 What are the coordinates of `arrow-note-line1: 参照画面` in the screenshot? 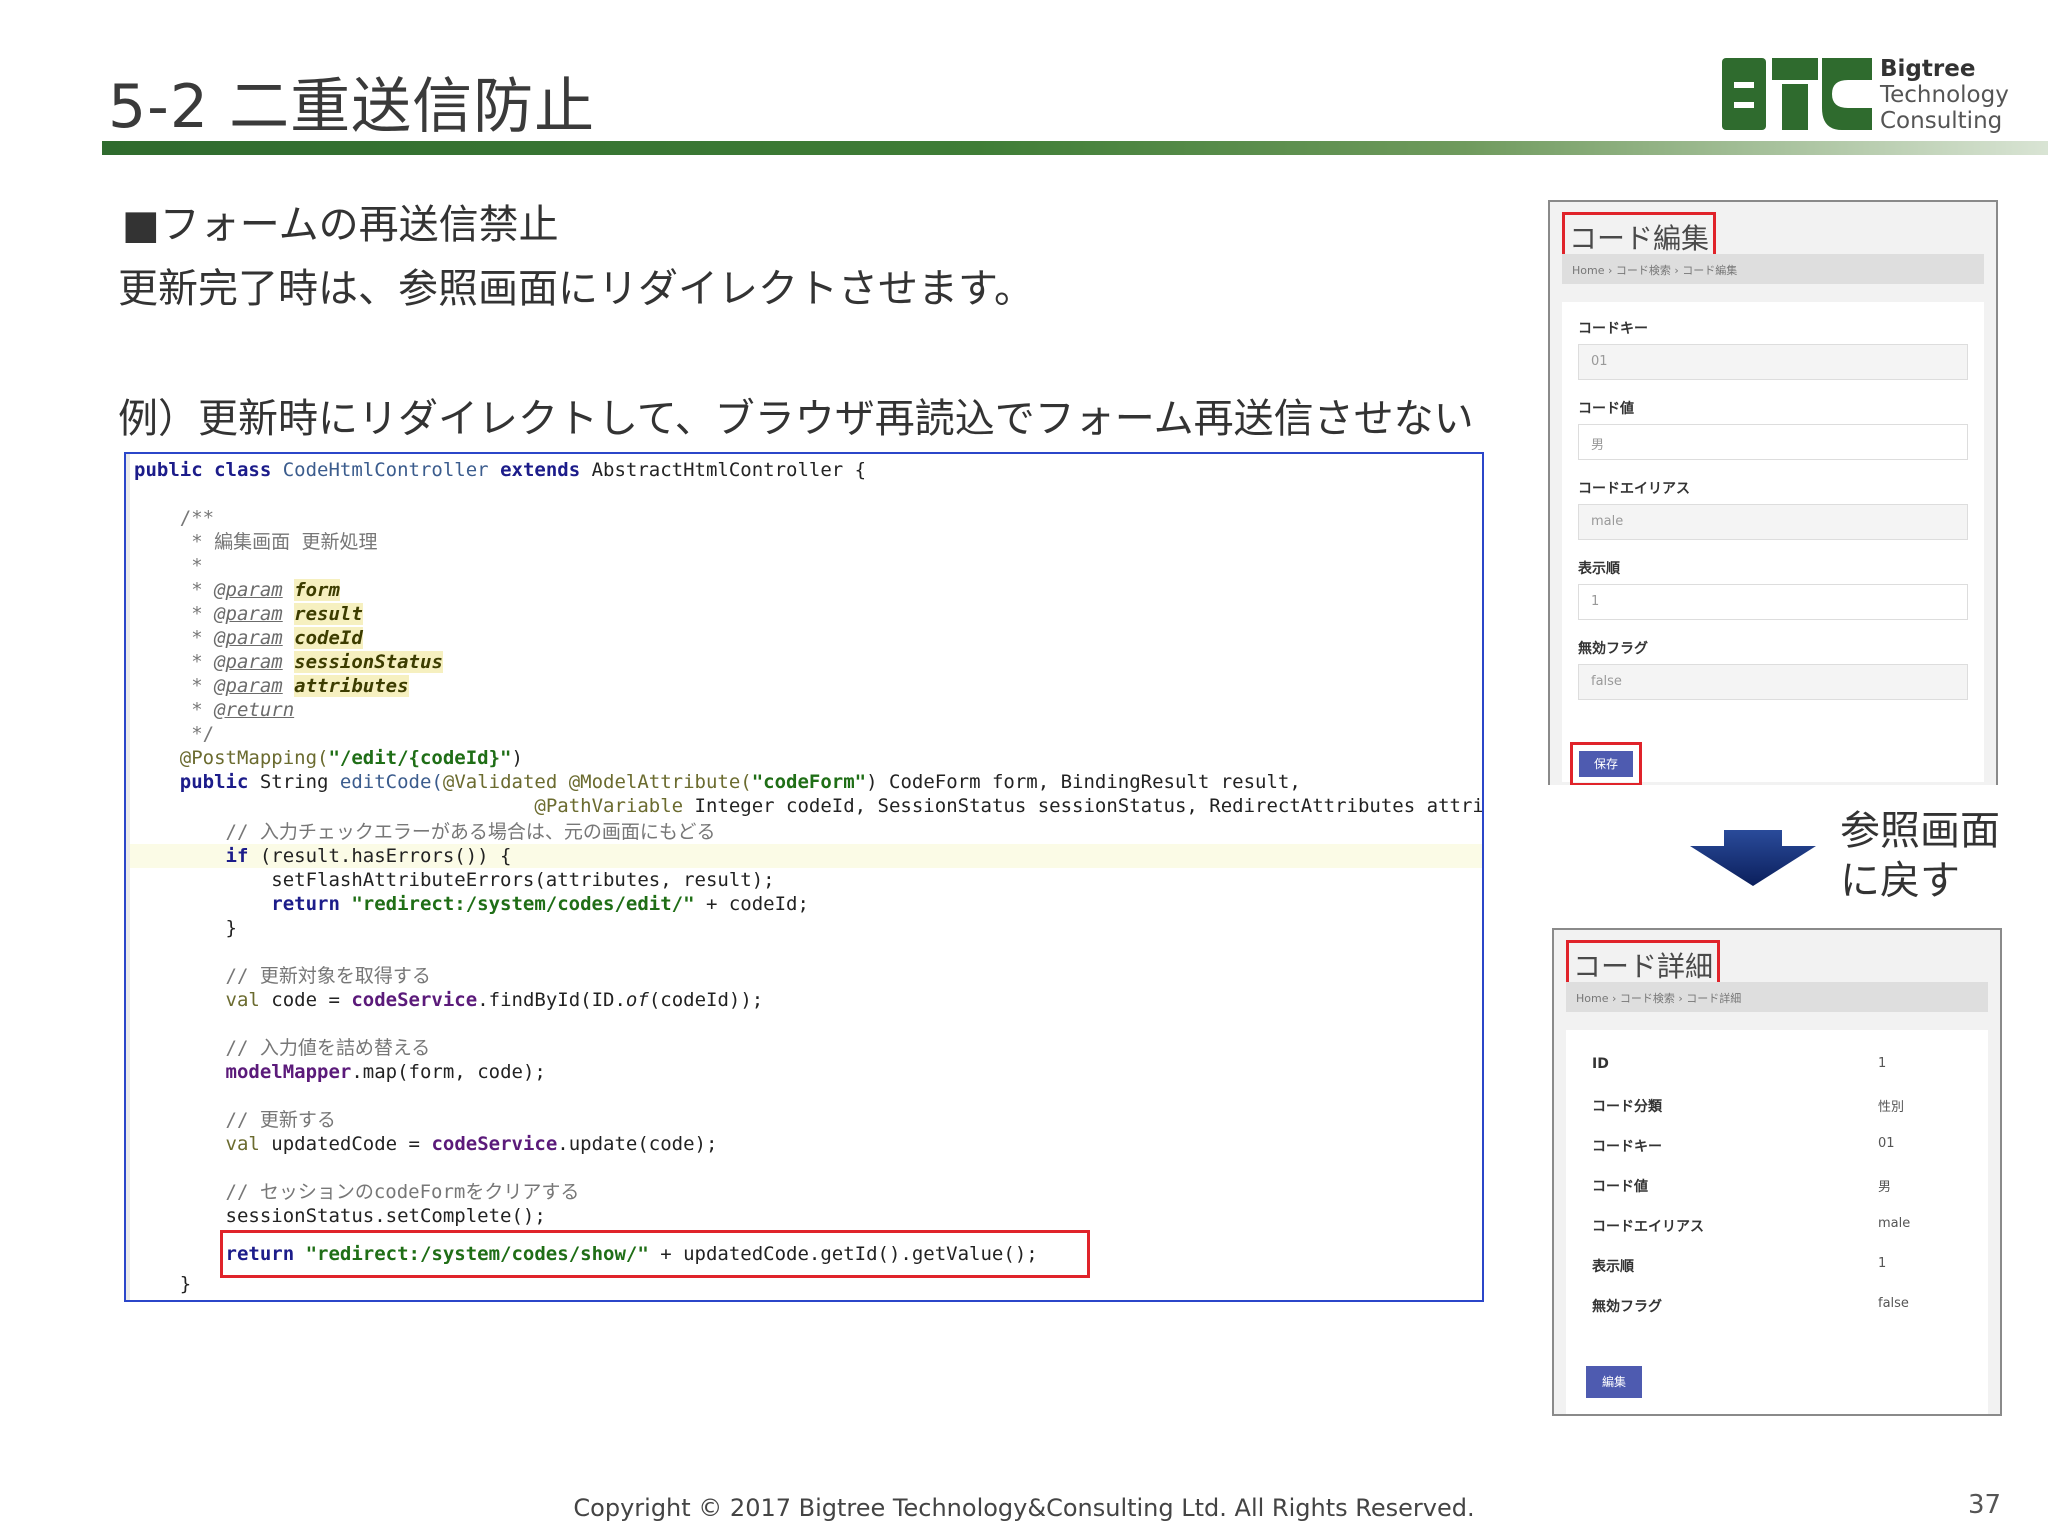 It's located at (1920, 831).